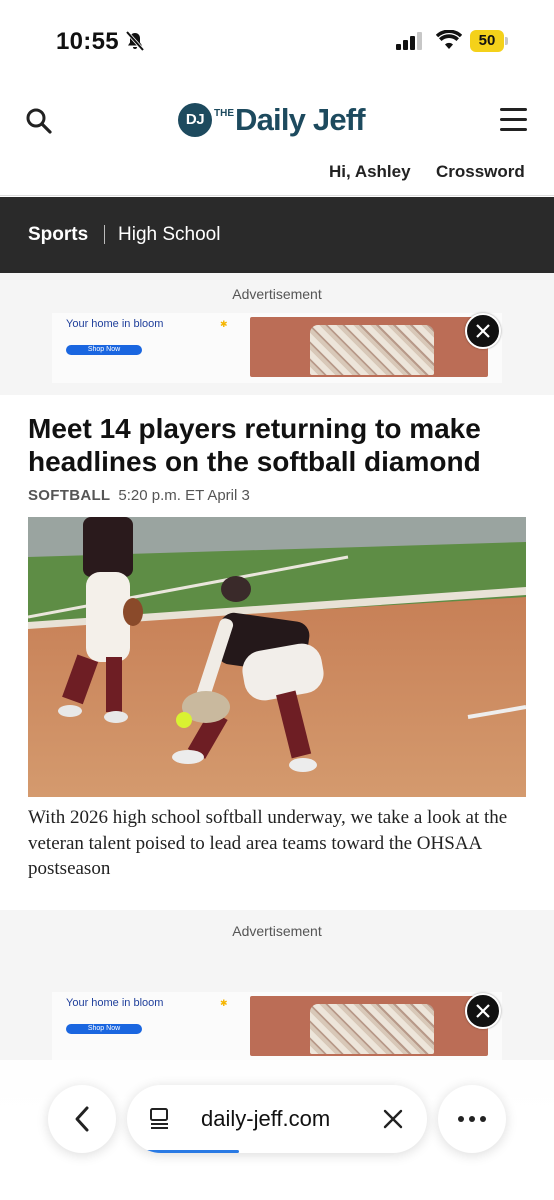 This screenshot has width=554, height=1200. Describe the element at coordinates (277, 42) in the screenshot. I see `status-bar: 10:55 50` at that location.